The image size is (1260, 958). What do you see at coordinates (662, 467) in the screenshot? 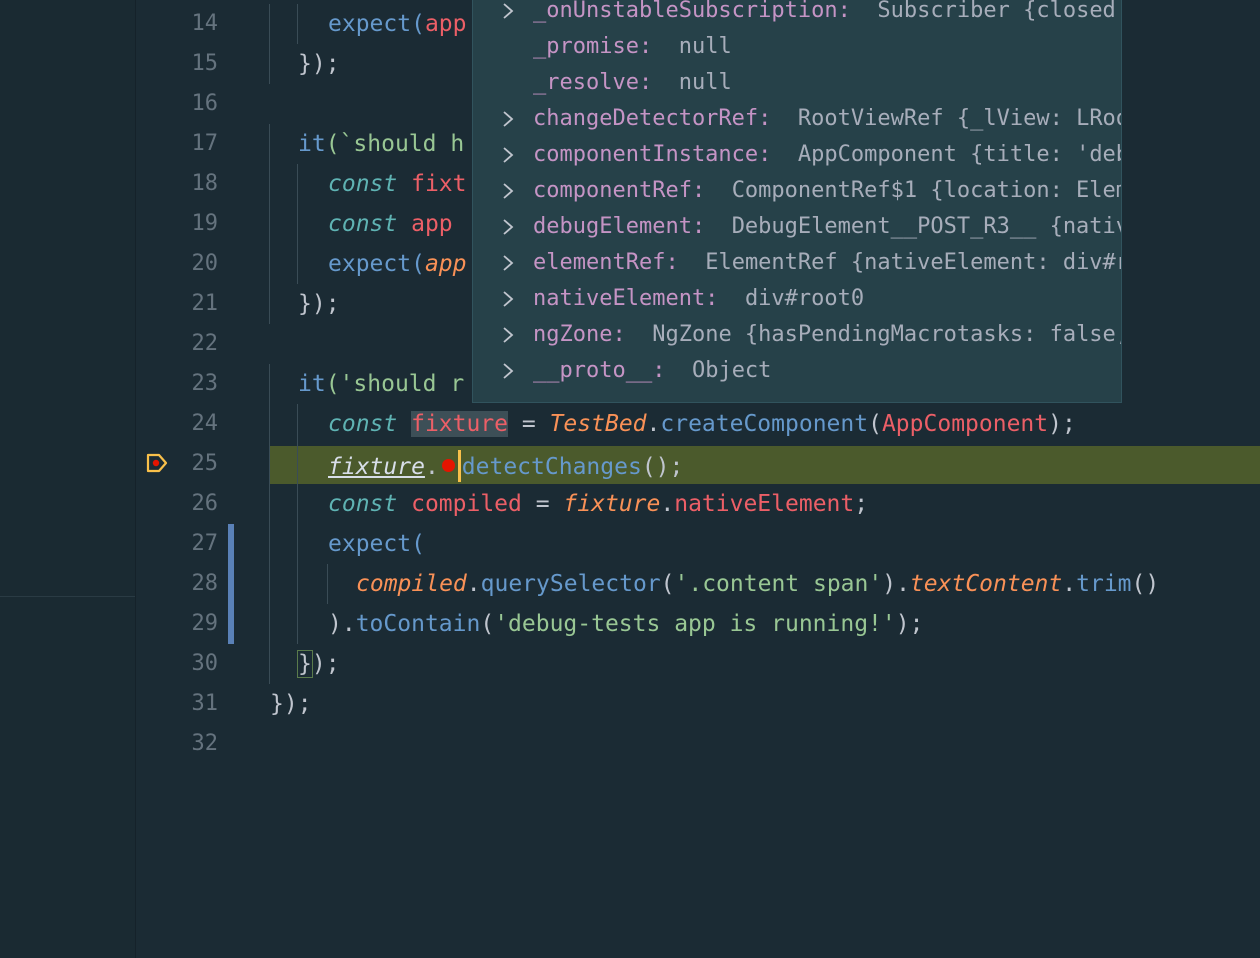
I see `code-token: ();` at bounding box center [662, 467].